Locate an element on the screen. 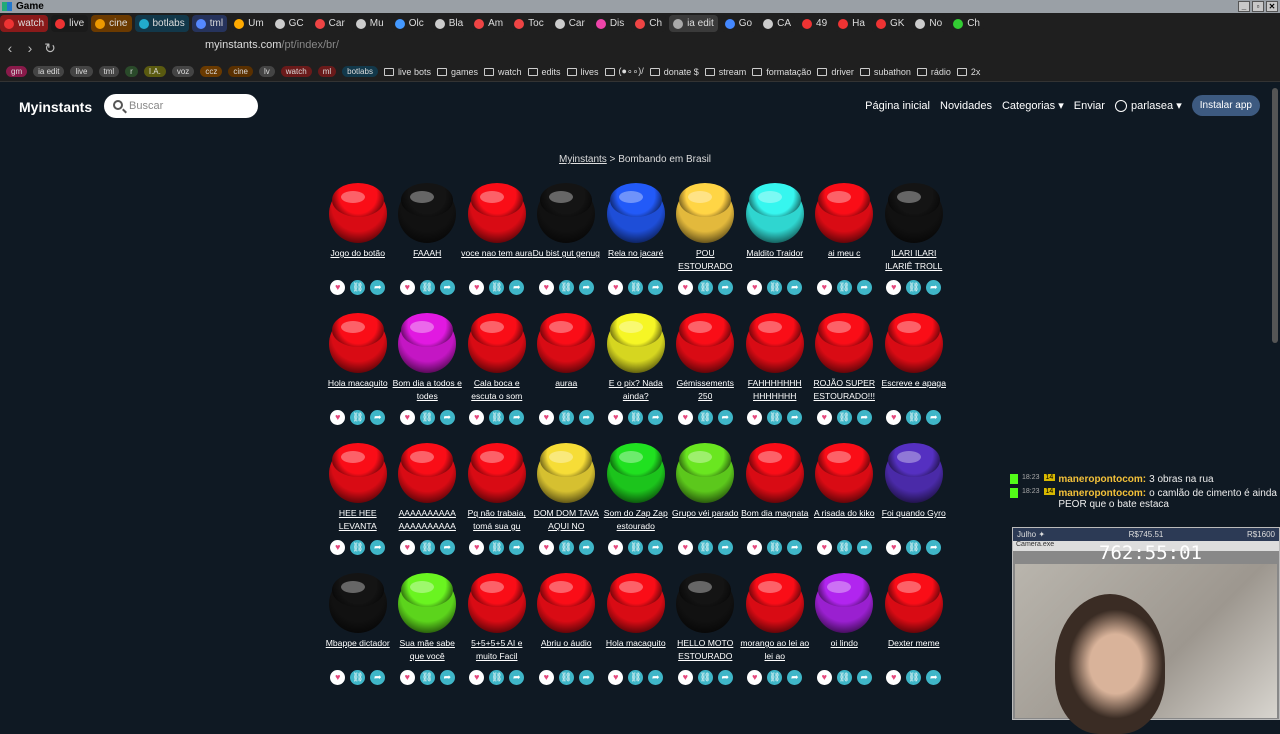 The width and height of the screenshot is (1280, 734). sound-label: AAAAAAAAAA AAAAAAAAAA is located at coordinates (427, 520).